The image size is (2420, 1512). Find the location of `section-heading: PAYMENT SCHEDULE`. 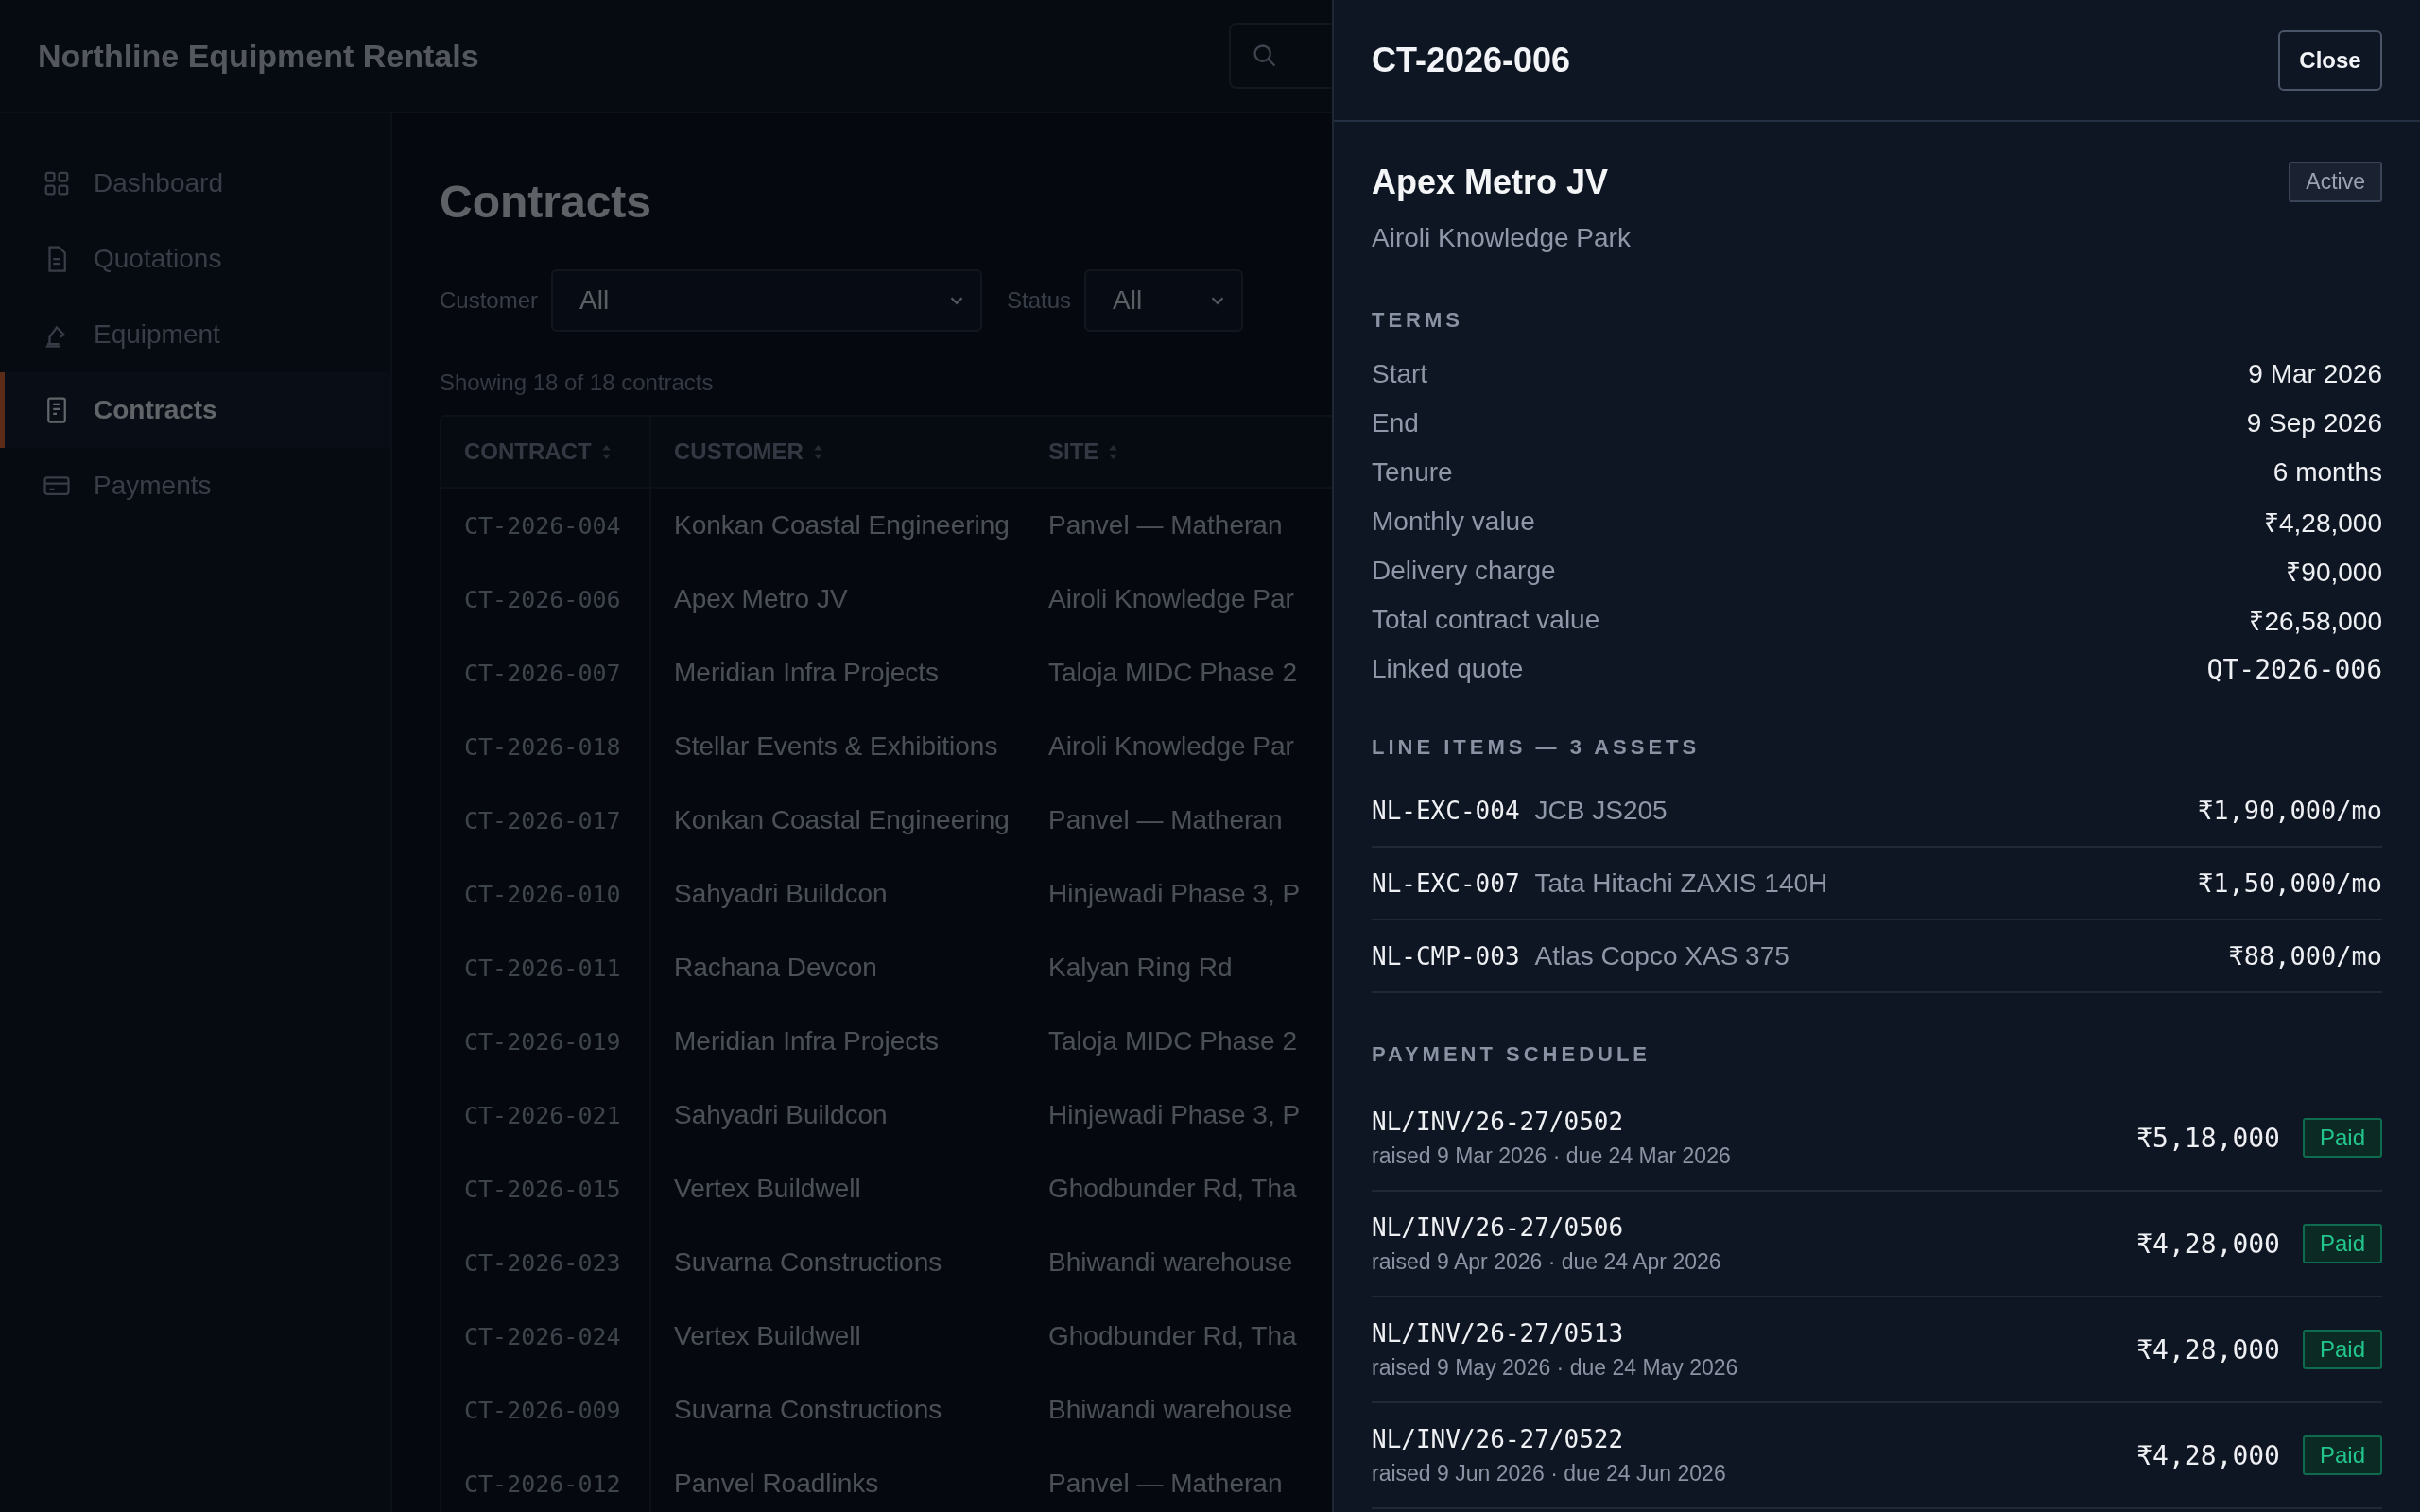

section-heading: PAYMENT SCHEDULE is located at coordinates (1512, 1054).